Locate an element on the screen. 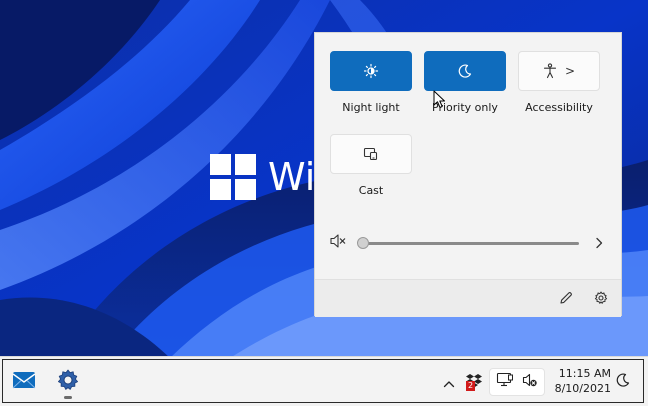 The width and height of the screenshot is (648, 406). quick-settings-footer is located at coordinates (468, 298).